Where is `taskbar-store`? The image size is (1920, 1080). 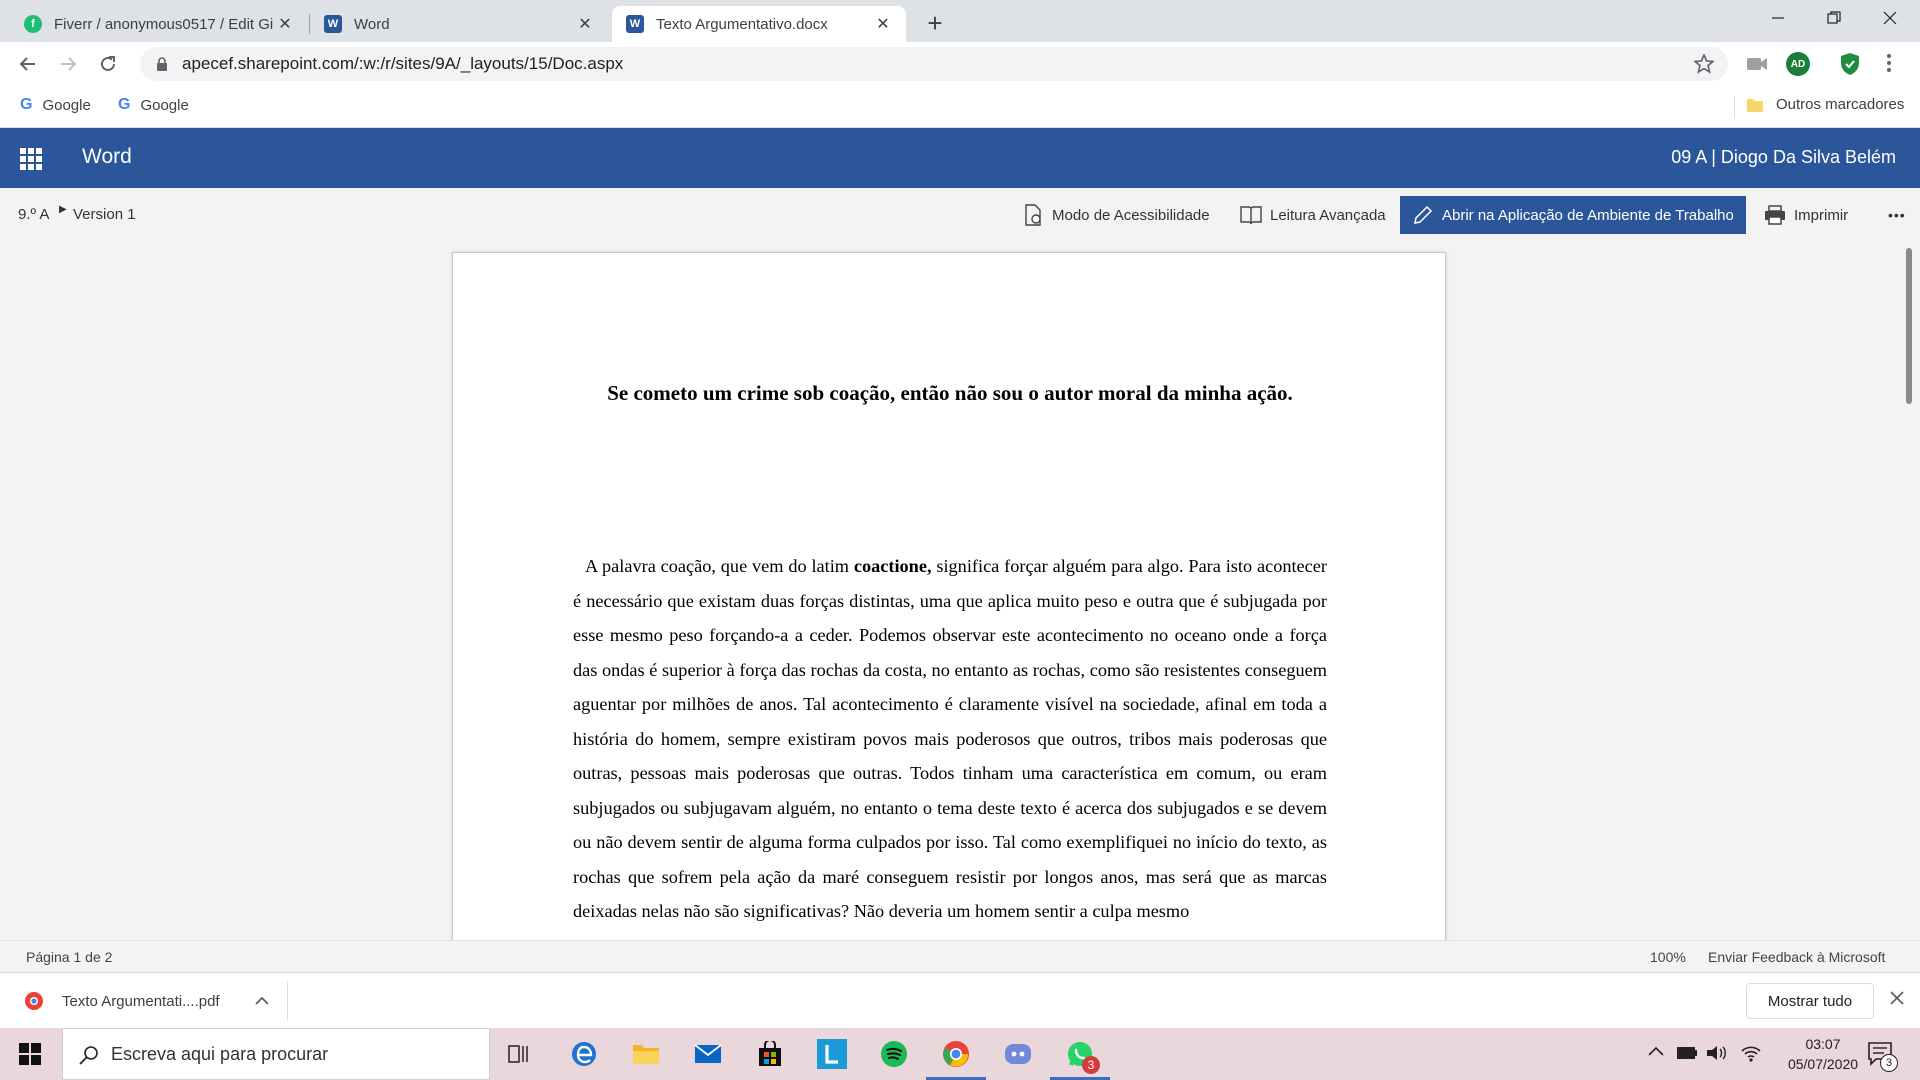
taskbar-store is located at coordinates (770, 1054).